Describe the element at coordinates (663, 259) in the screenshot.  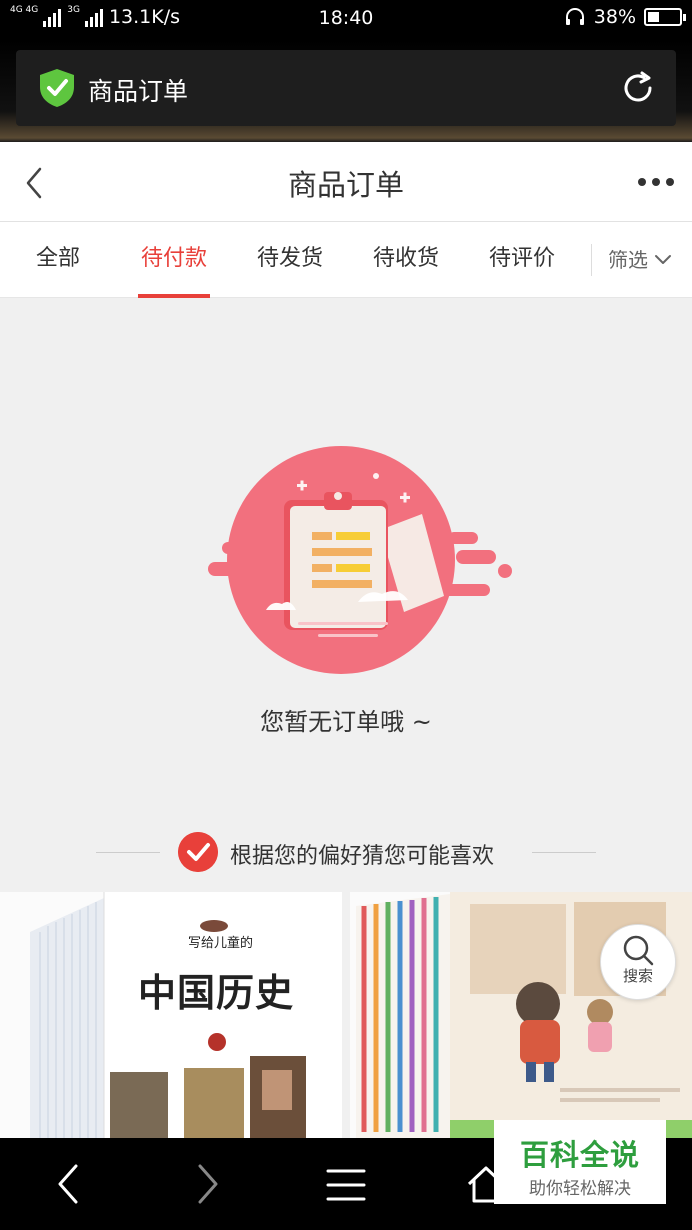
I see `chevron-down-icon` at that location.